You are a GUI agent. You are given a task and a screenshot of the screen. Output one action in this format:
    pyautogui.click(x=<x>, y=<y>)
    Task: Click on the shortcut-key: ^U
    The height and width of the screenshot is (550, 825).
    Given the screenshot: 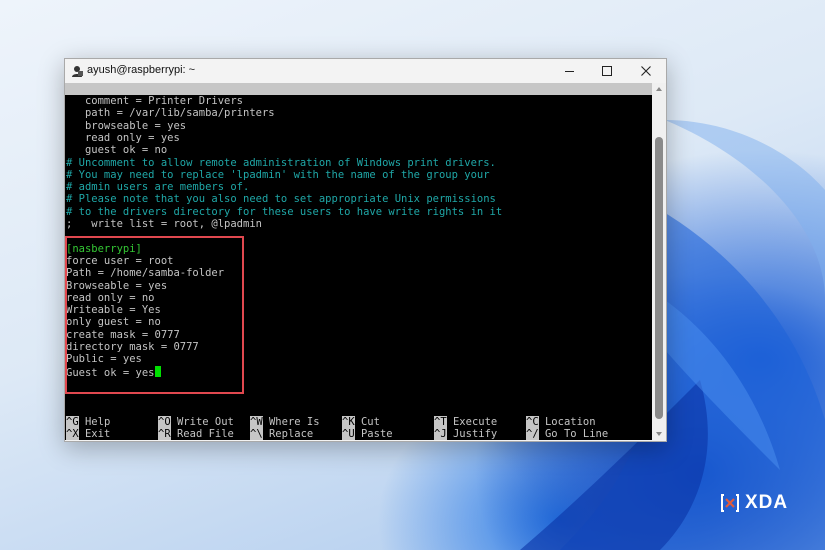 What is the action you would take?
    pyautogui.click(x=348, y=434)
    